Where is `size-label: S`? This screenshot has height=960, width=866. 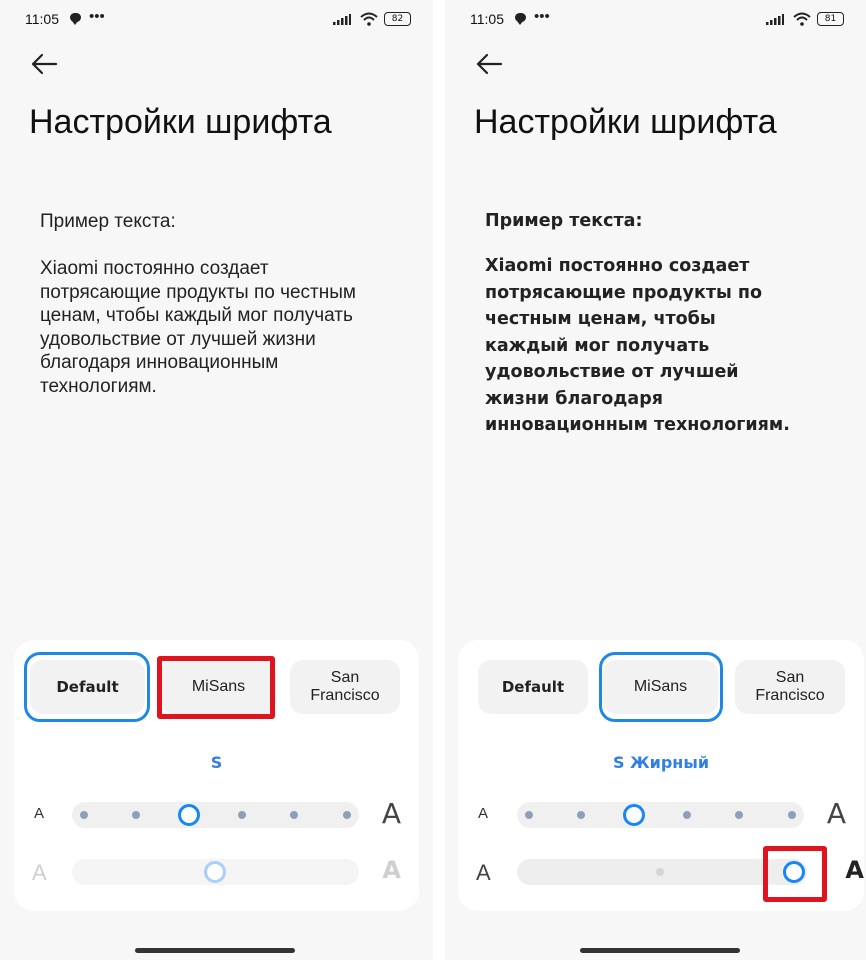
size-label: S is located at coordinates (216, 762).